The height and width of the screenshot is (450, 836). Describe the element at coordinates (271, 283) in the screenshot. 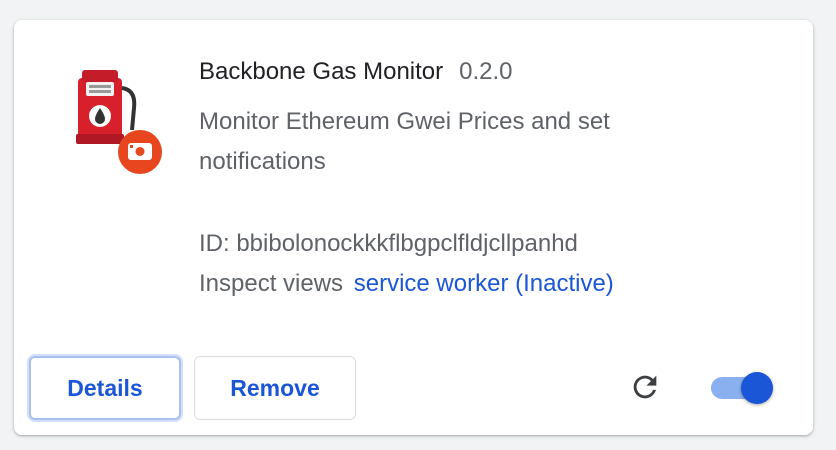

I see `inspect-views-label: Inspect views` at that location.